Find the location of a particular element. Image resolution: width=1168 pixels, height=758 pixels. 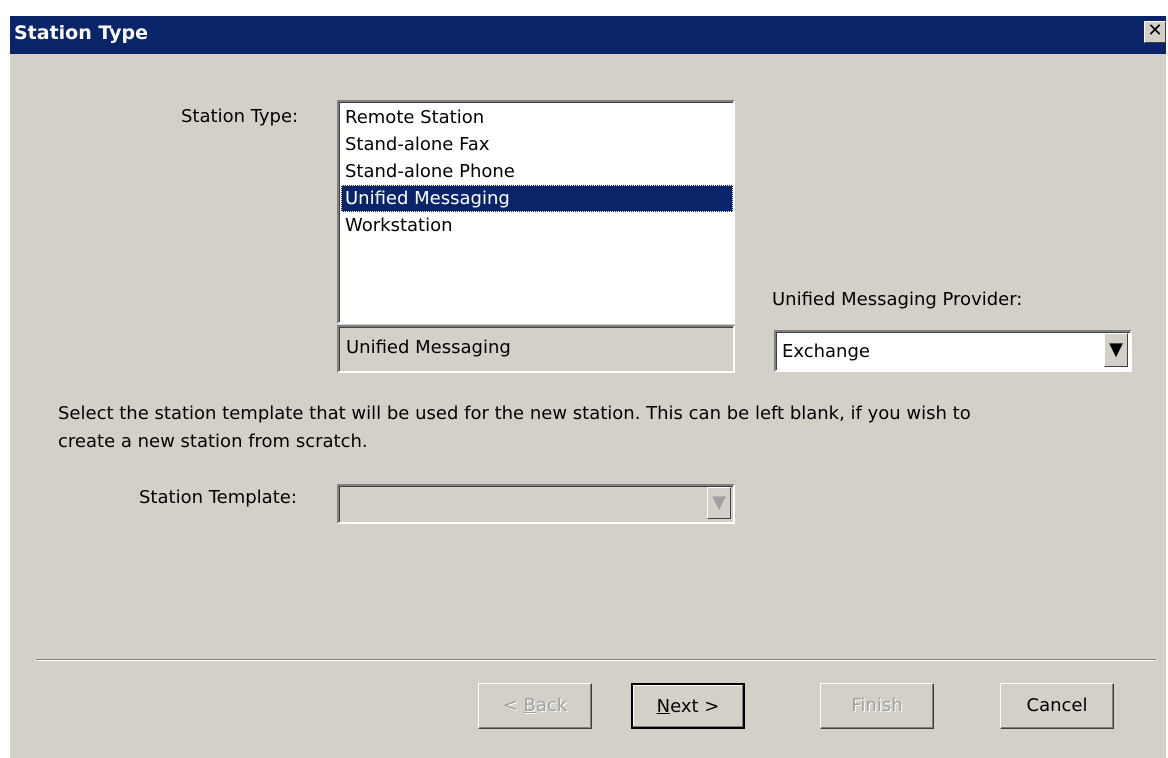

close-button: ✕ is located at coordinates (1155, 32).